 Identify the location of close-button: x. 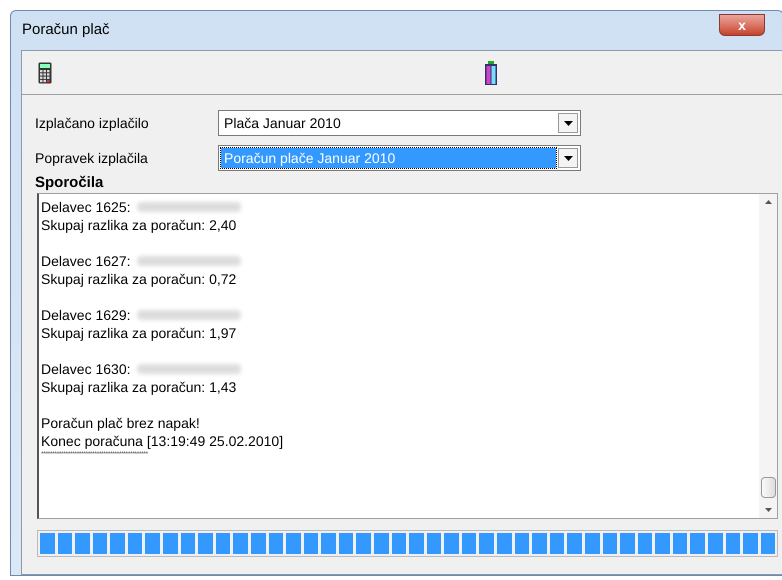
(742, 25).